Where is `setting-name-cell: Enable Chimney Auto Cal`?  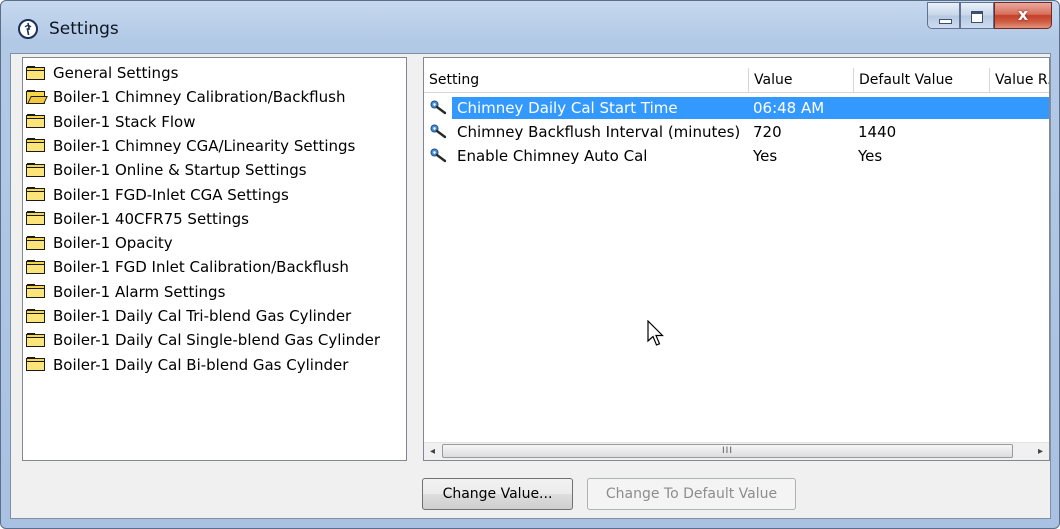
setting-name-cell: Enable Chimney Auto Cal is located at coordinates (552, 156).